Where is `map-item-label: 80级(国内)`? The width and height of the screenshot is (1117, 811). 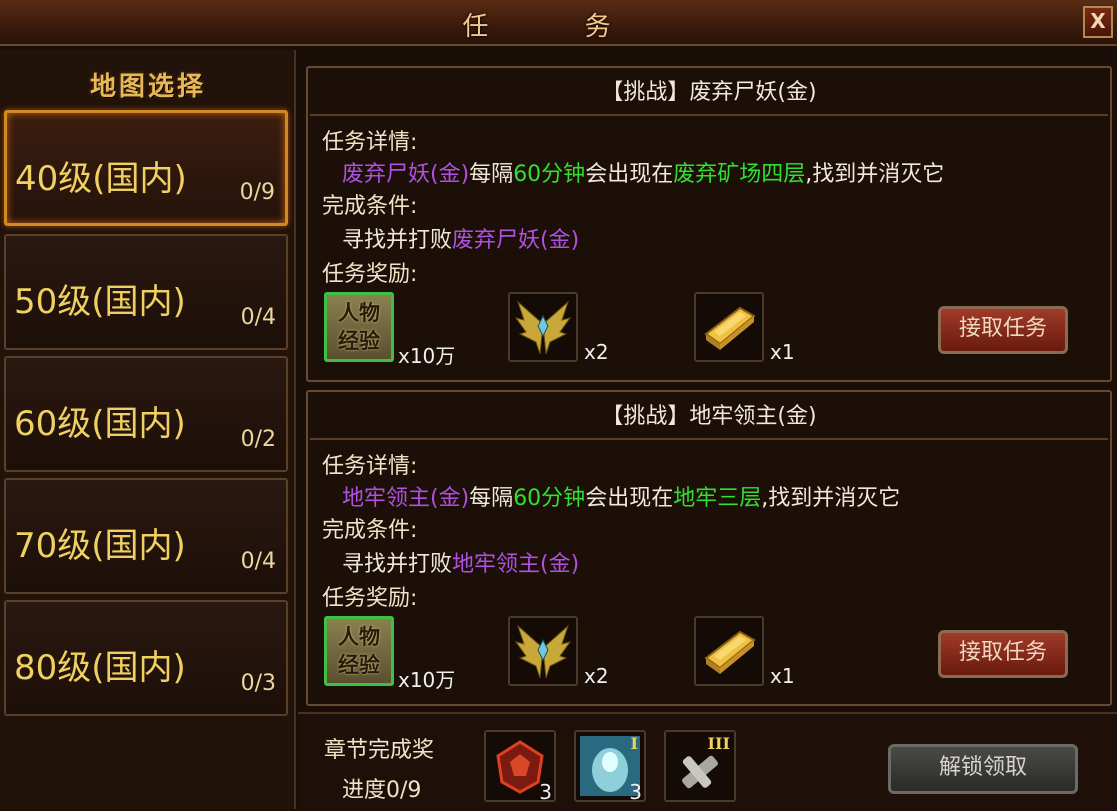
map-item-label: 80级(国内) is located at coordinates (100, 668).